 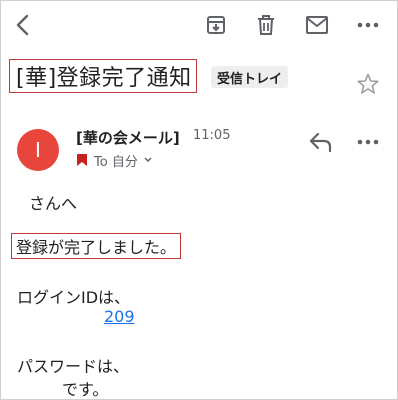 I want to click on more-options-button, so click(x=368, y=25).